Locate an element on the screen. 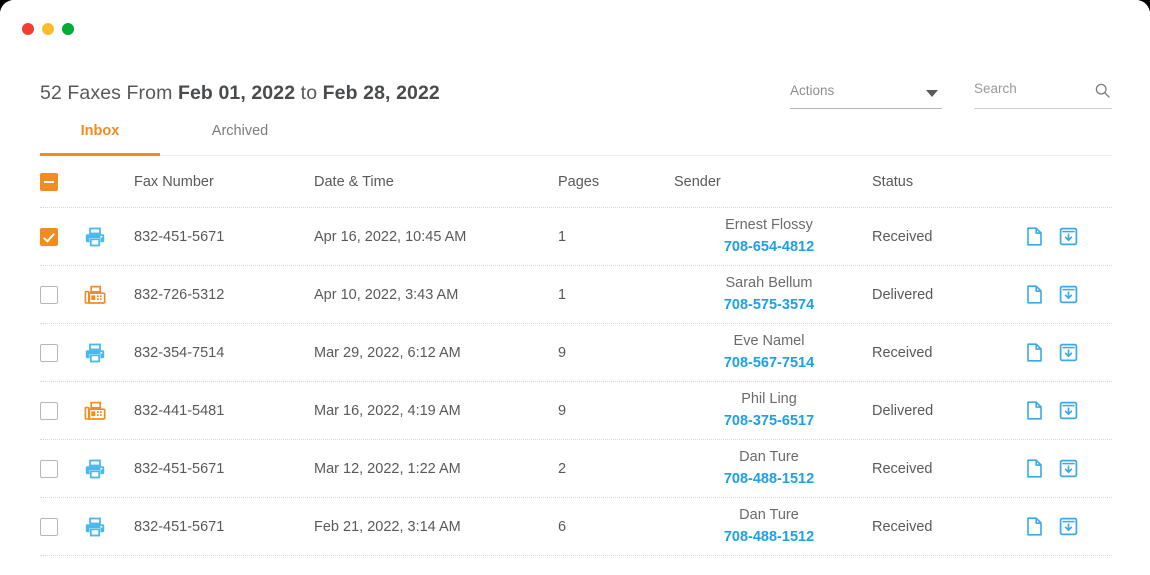 The image size is (1150, 575). actions-dropdown-label: Actions is located at coordinates (812, 90).